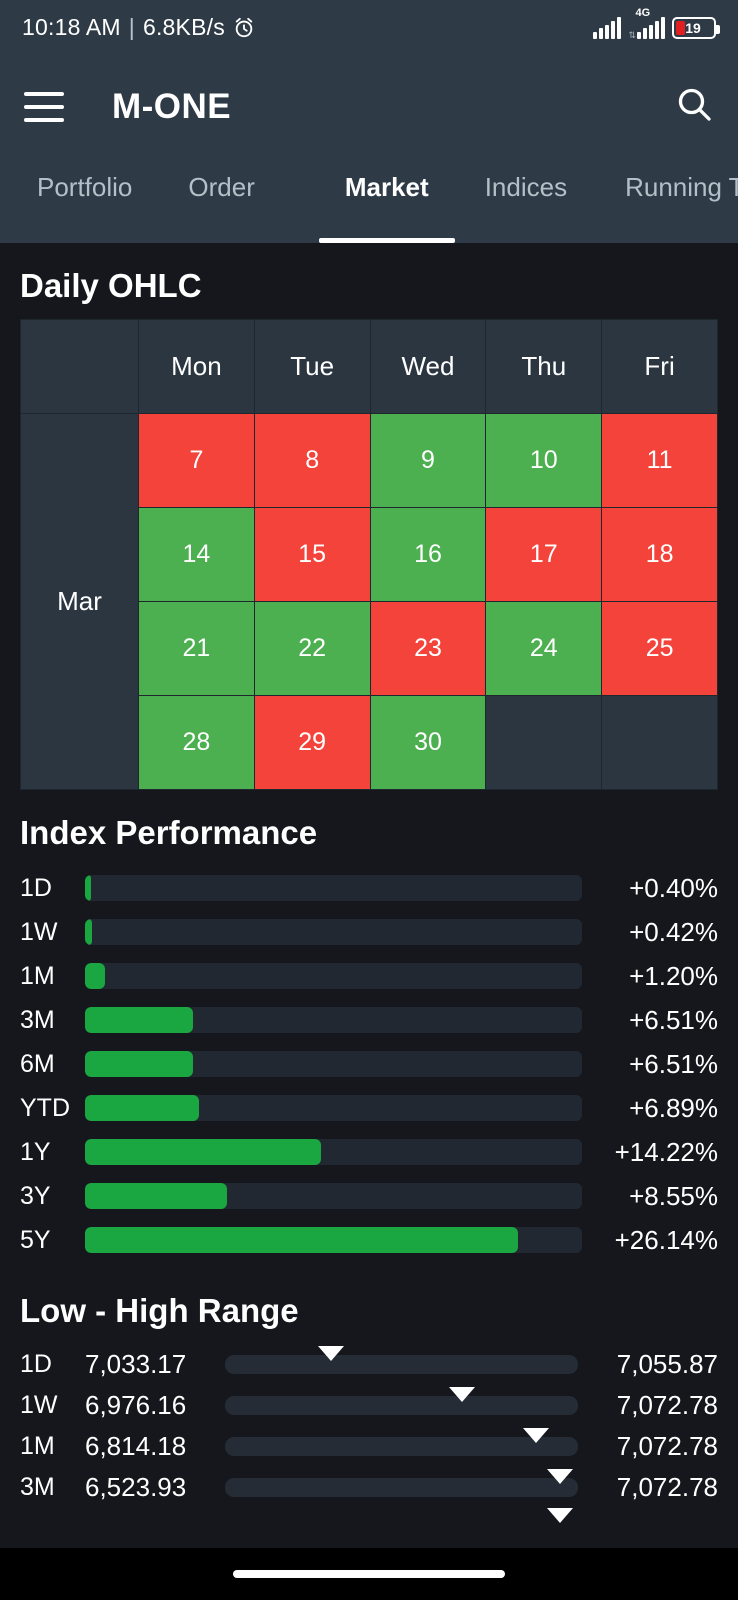  Describe the element at coordinates (37, 1063) in the screenshot. I see `performance-period-label: 6M` at that location.